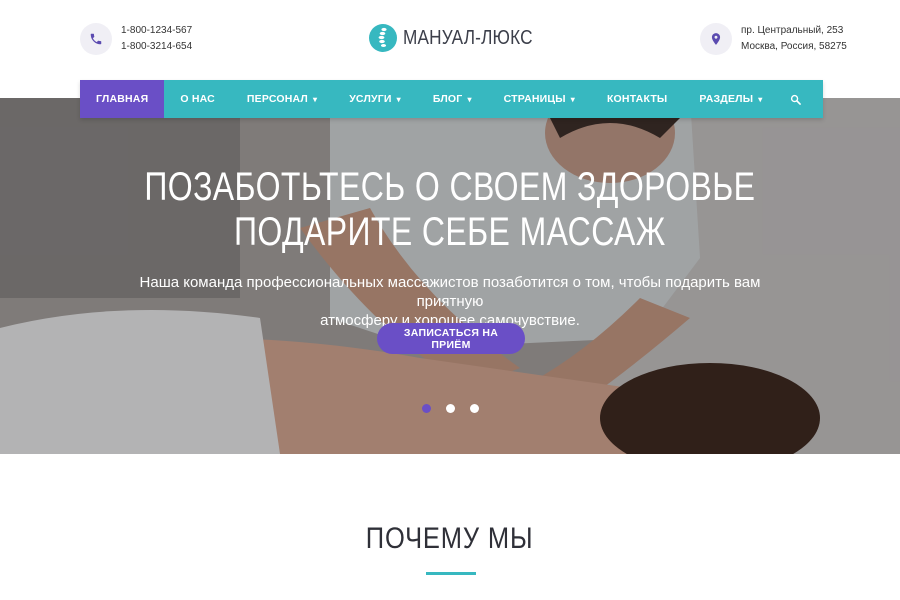 The height and width of the screenshot is (600, 900). I want to click on phone-number-2: 1-800-3214-654, so click(156, 47).